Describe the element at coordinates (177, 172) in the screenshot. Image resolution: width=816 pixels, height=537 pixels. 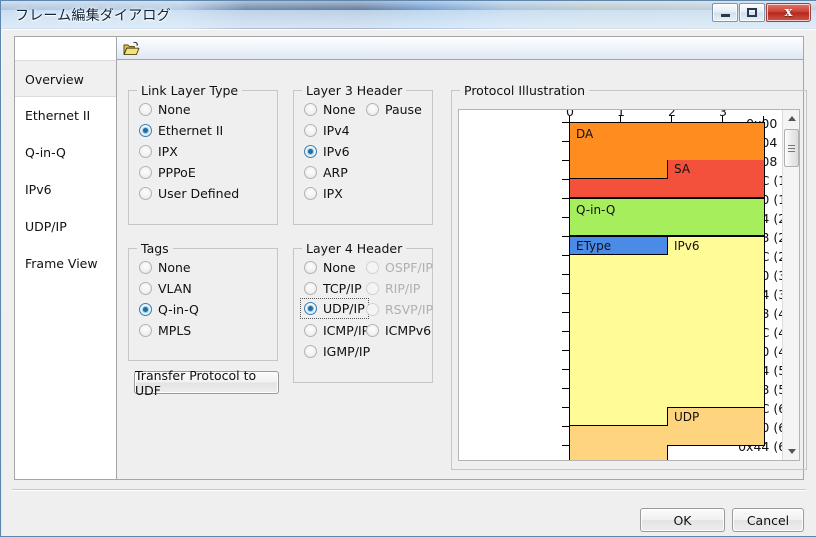
I see `radio-label: PPPoE` at that location.